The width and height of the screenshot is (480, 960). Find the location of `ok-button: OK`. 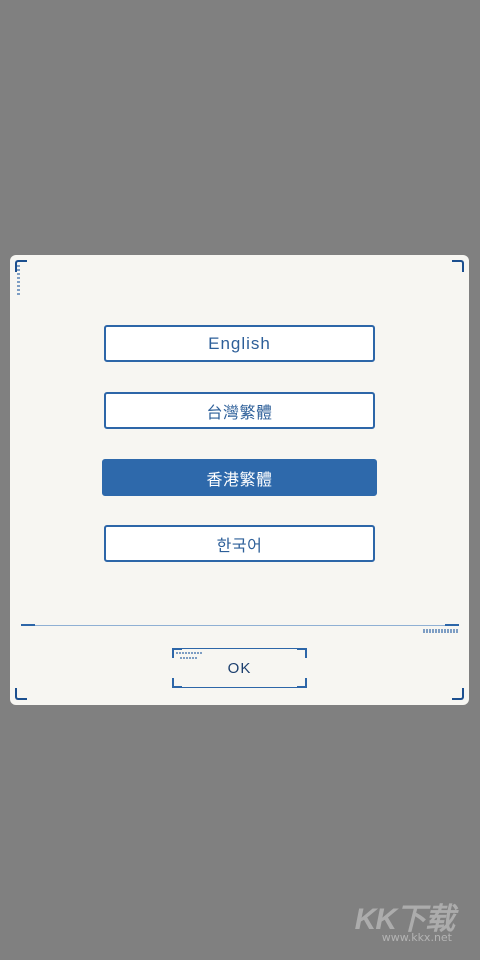

ok-button: OK is located at coordinates (239, 668).